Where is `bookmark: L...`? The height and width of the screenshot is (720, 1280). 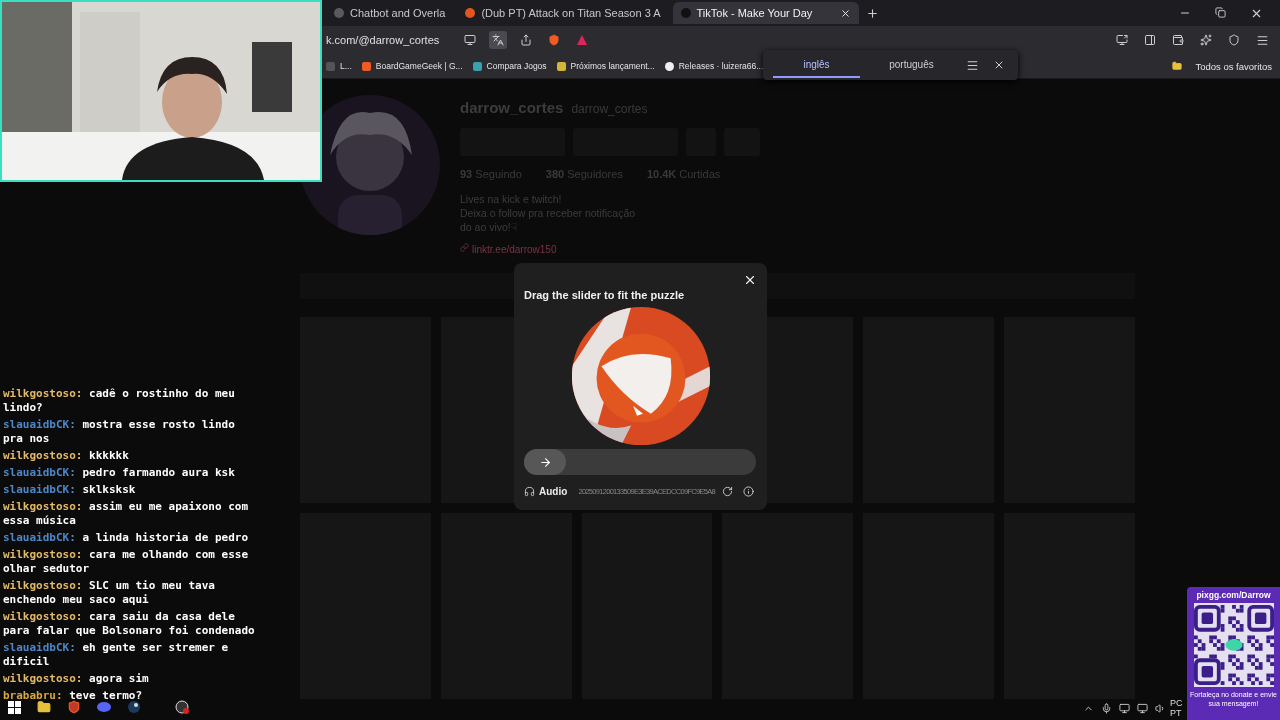 bookmark: L... is located at coordinates (339, 66).